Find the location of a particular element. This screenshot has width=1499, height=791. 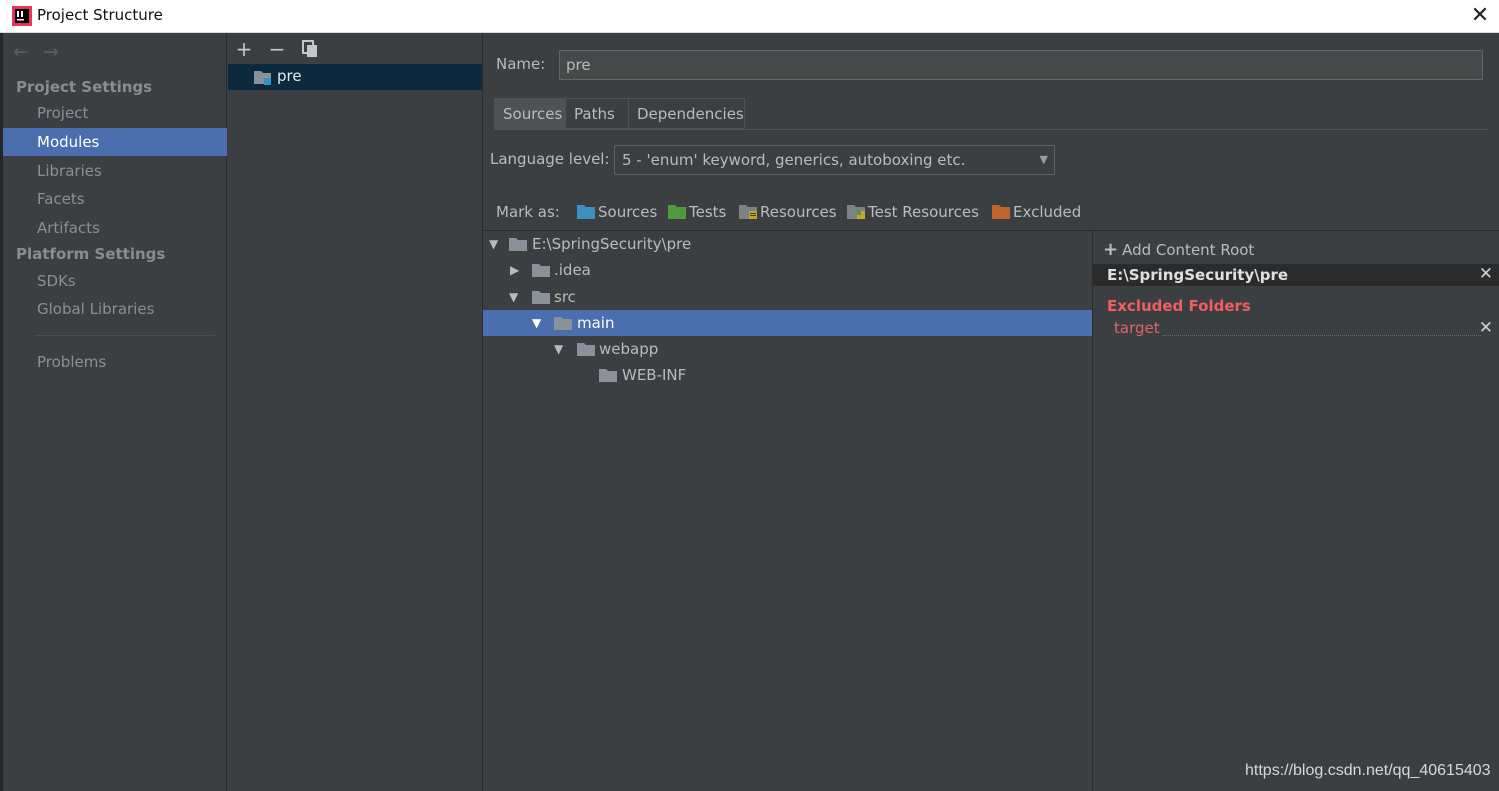

nav-item-artifacts: Artifacts is located at coordinates (115, 228).